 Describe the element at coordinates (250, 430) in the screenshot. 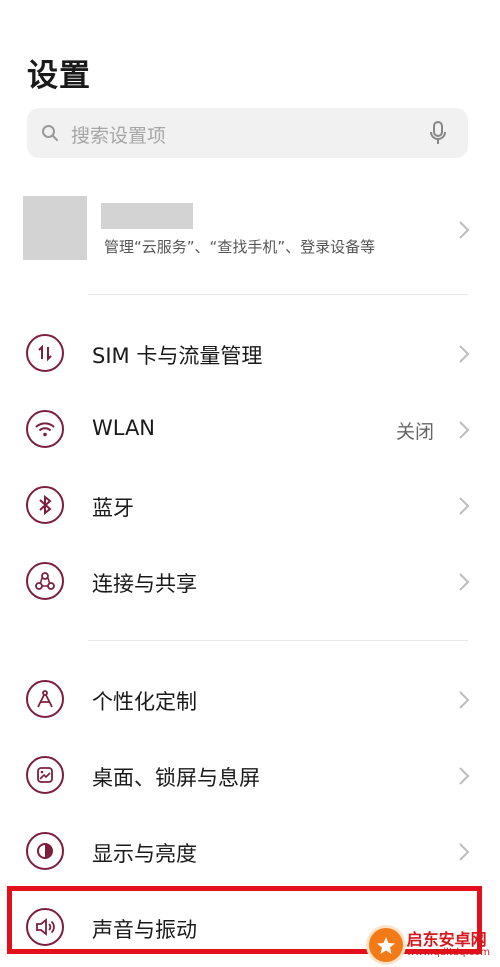

I see `settings-item-wlan: WLAN 关闭` at that location.